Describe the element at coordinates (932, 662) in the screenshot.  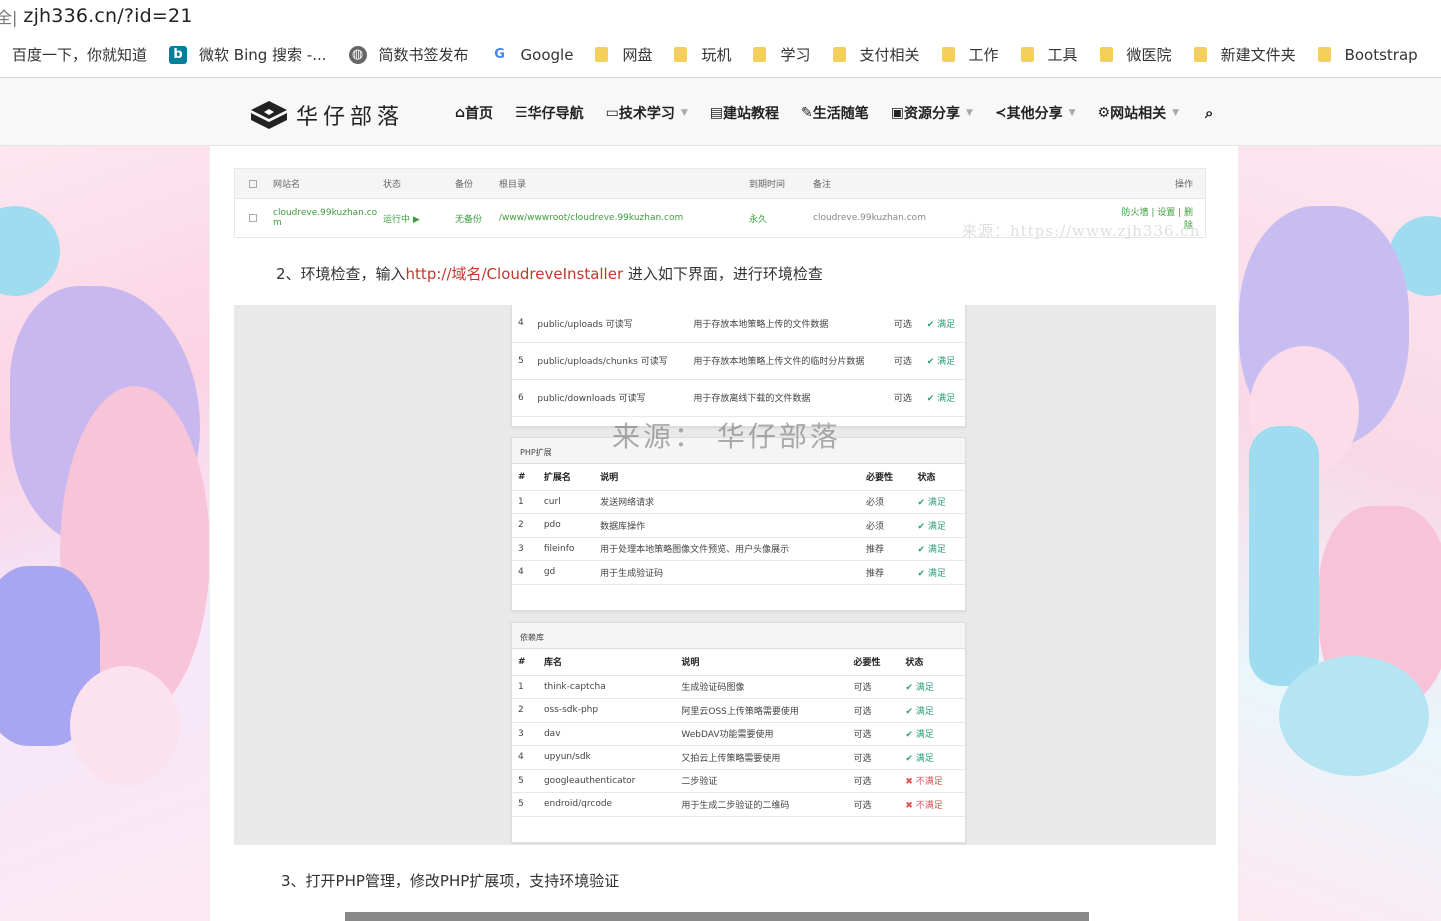
I see `column-header: 状态` at that location.